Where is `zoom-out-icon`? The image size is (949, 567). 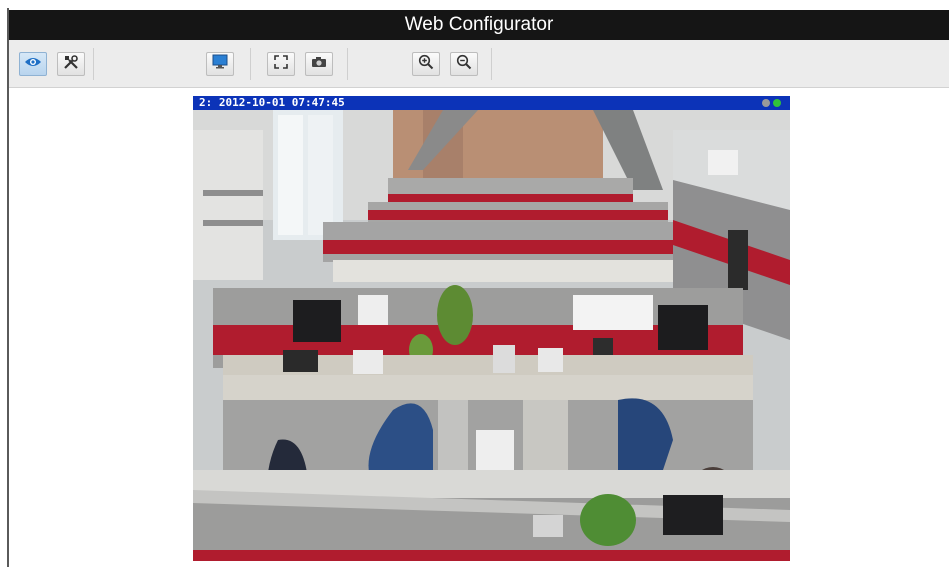 zoom-out-icon is located at coordinates (464, 64).